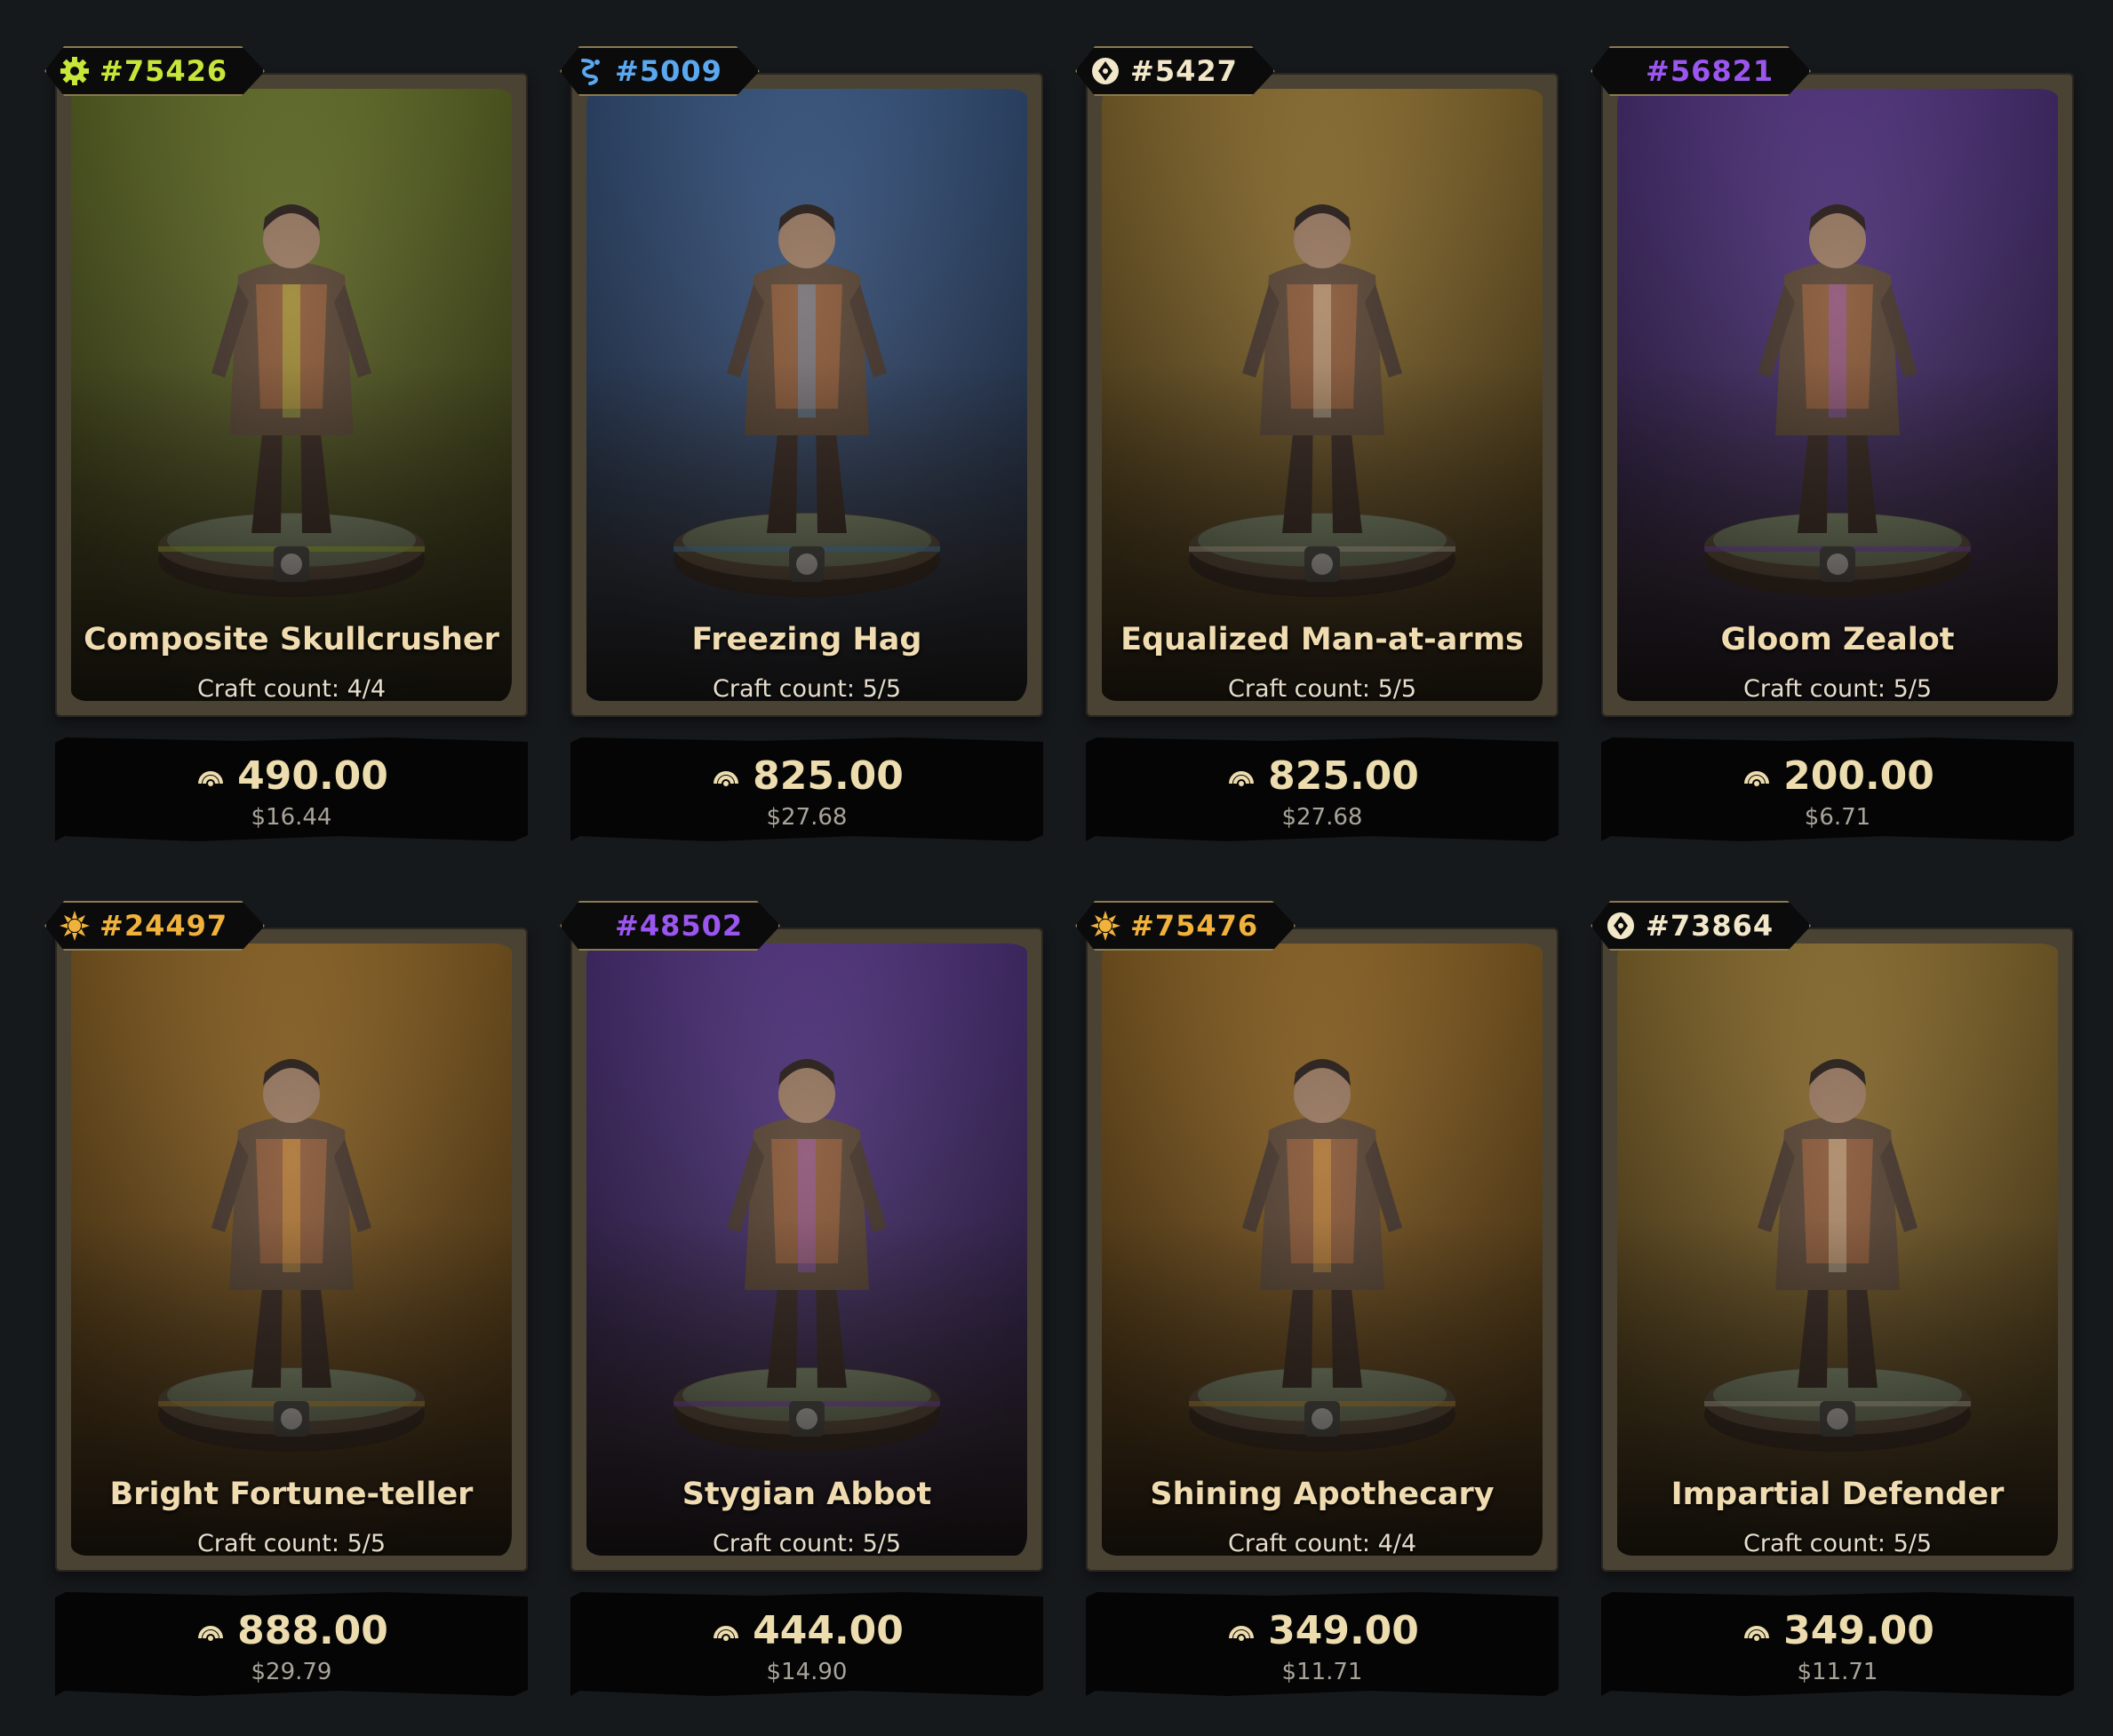  I want to click on usd-value: $29.79, so click(291, 1672).